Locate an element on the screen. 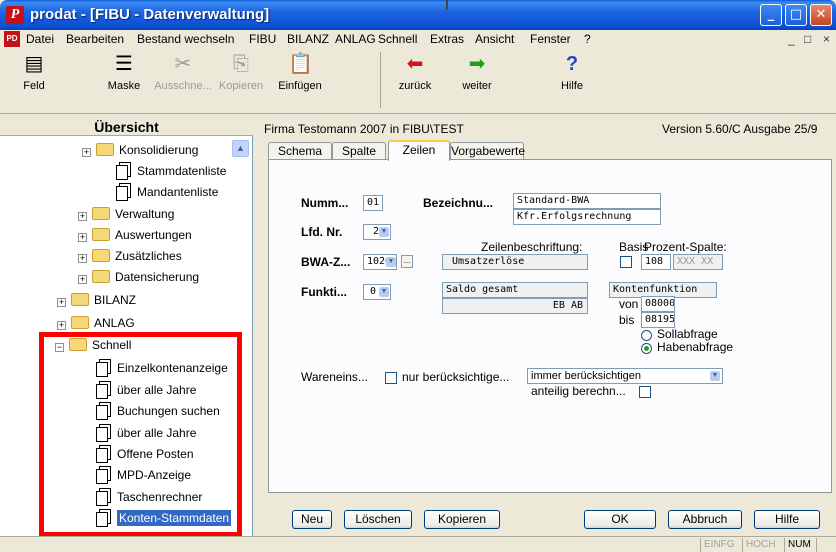 This screenshot has height=552, width=836. saldo-field: Saldo gesamt is located at coordinates (515, 290).